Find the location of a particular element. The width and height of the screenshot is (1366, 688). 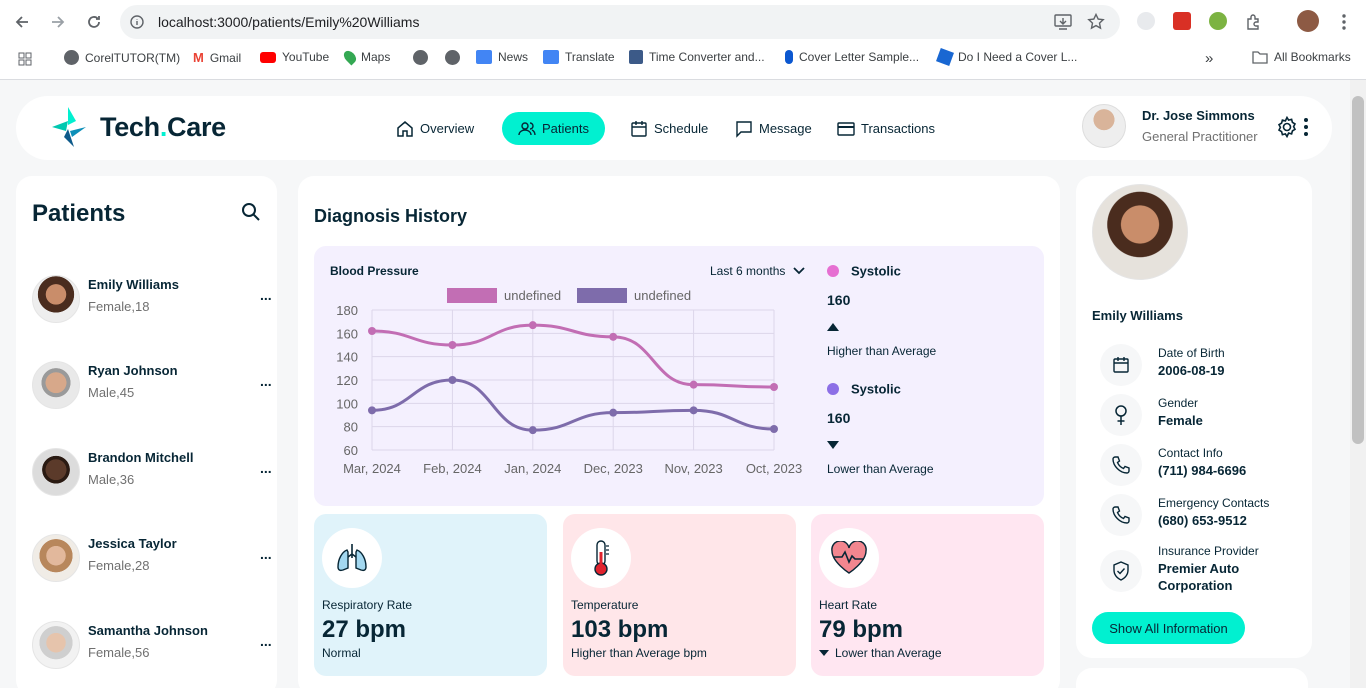

patient-meta: Male,45 is located at coordinates (111, 392).